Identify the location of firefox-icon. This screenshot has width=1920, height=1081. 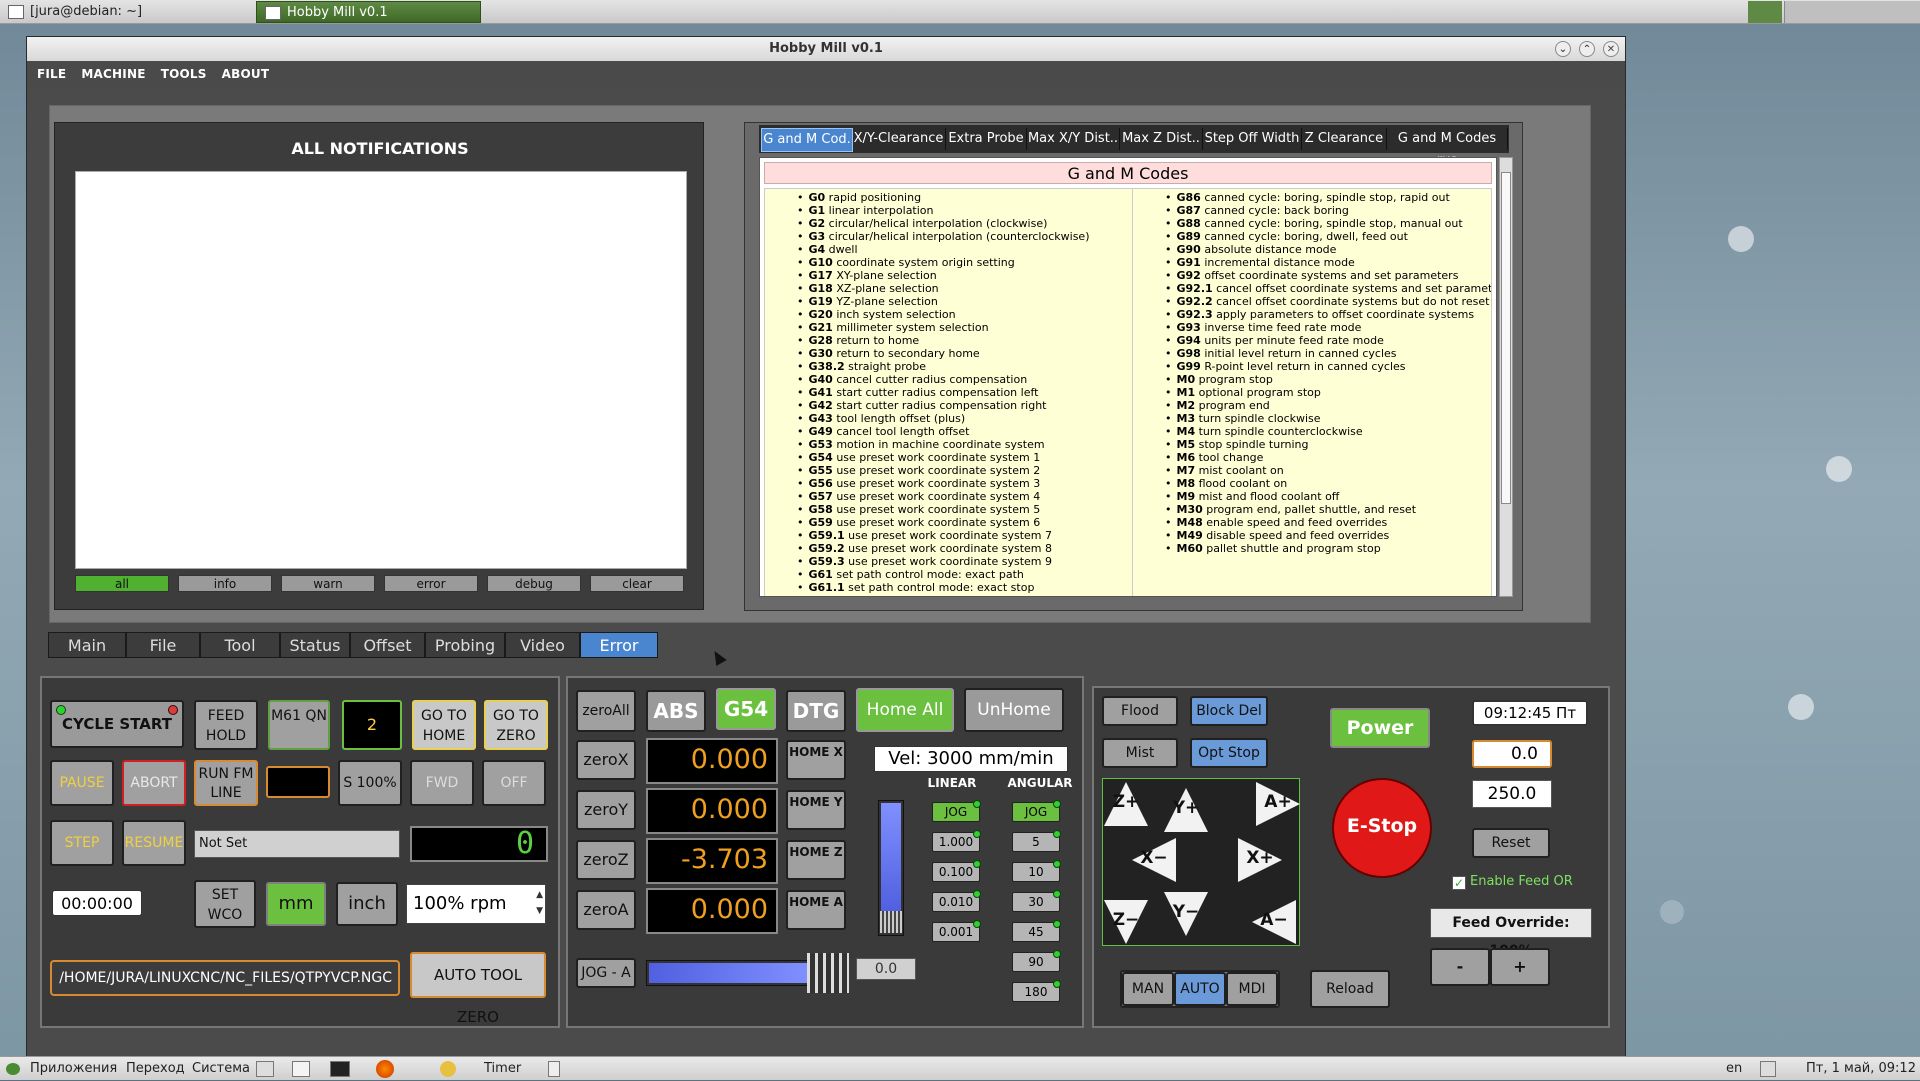
(385, 1069).